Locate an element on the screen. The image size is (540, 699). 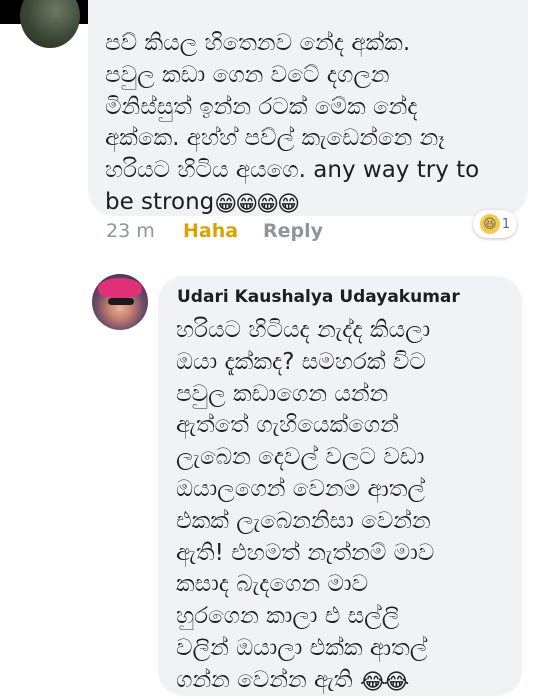
reply-line: කසාද බැදගෙන මාව is located at coordinates (272, 584).